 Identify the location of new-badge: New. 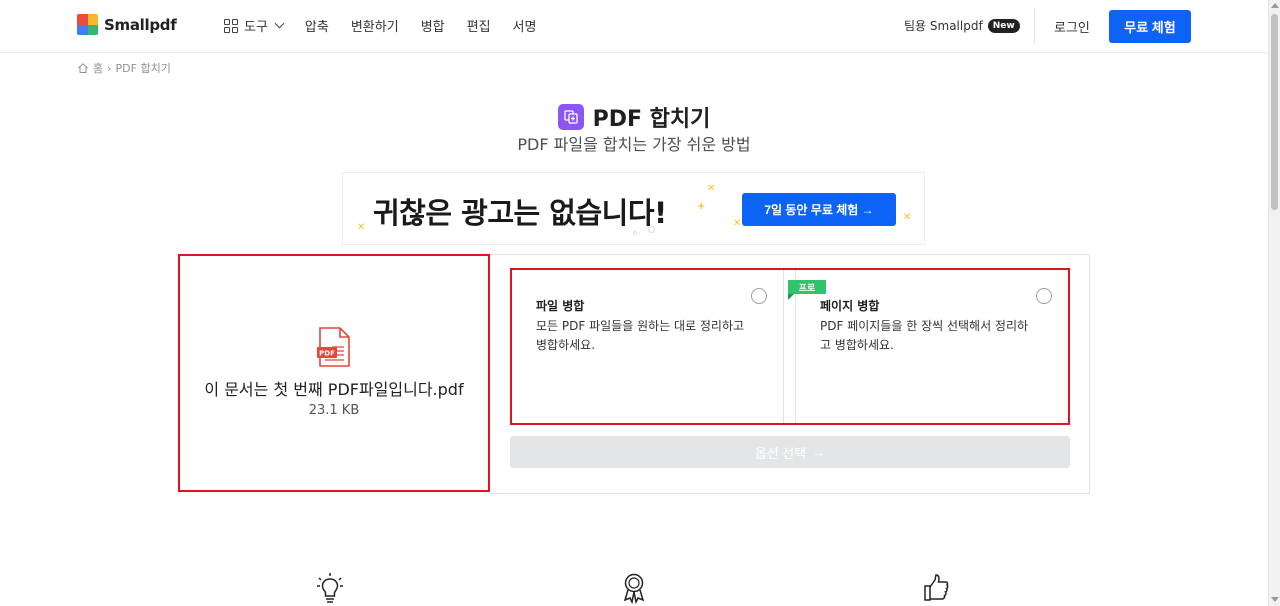
(1003, 25).